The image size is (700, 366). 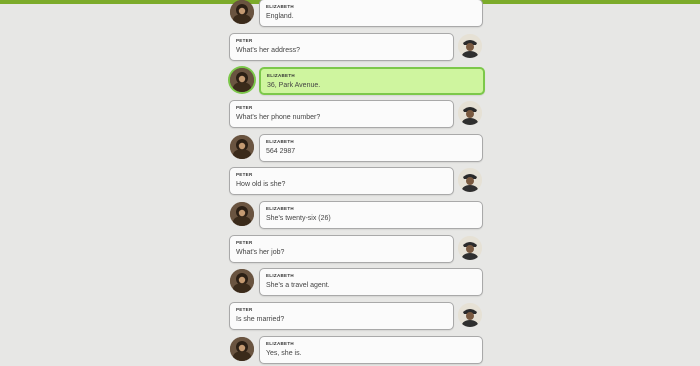 I want to click on dialogue-text: 564 2987, so click(x=281, y=151).